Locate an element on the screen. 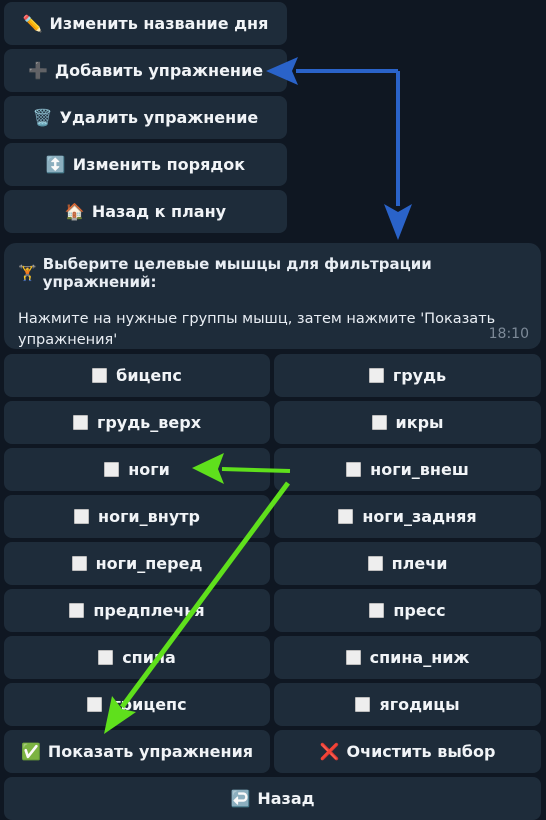 The image size is (546, 820). muscle-label: ноги_внеш is located at coordinates (419, 469).